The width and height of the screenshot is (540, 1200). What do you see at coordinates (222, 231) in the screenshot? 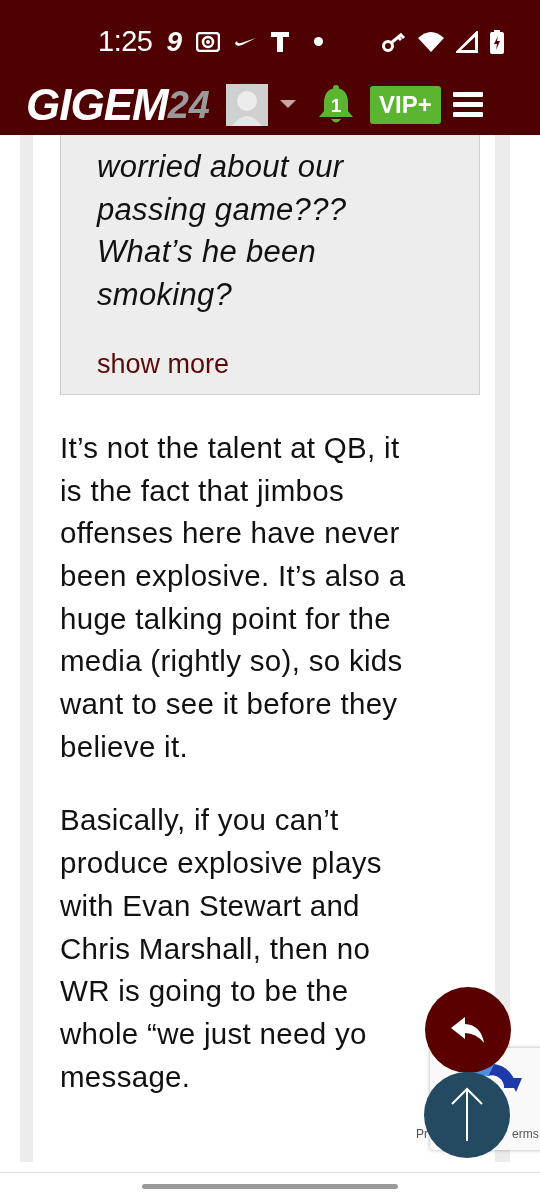
I see `quote-text: worried about our passing game??? What’s he been smoking?` at bounding box center [222, 231].